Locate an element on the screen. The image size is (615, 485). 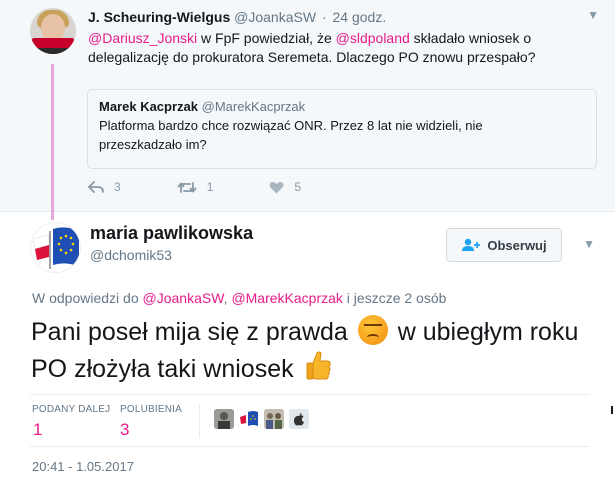
parent-tweet-time: 24 godz. is located at coordinates (360, 17).